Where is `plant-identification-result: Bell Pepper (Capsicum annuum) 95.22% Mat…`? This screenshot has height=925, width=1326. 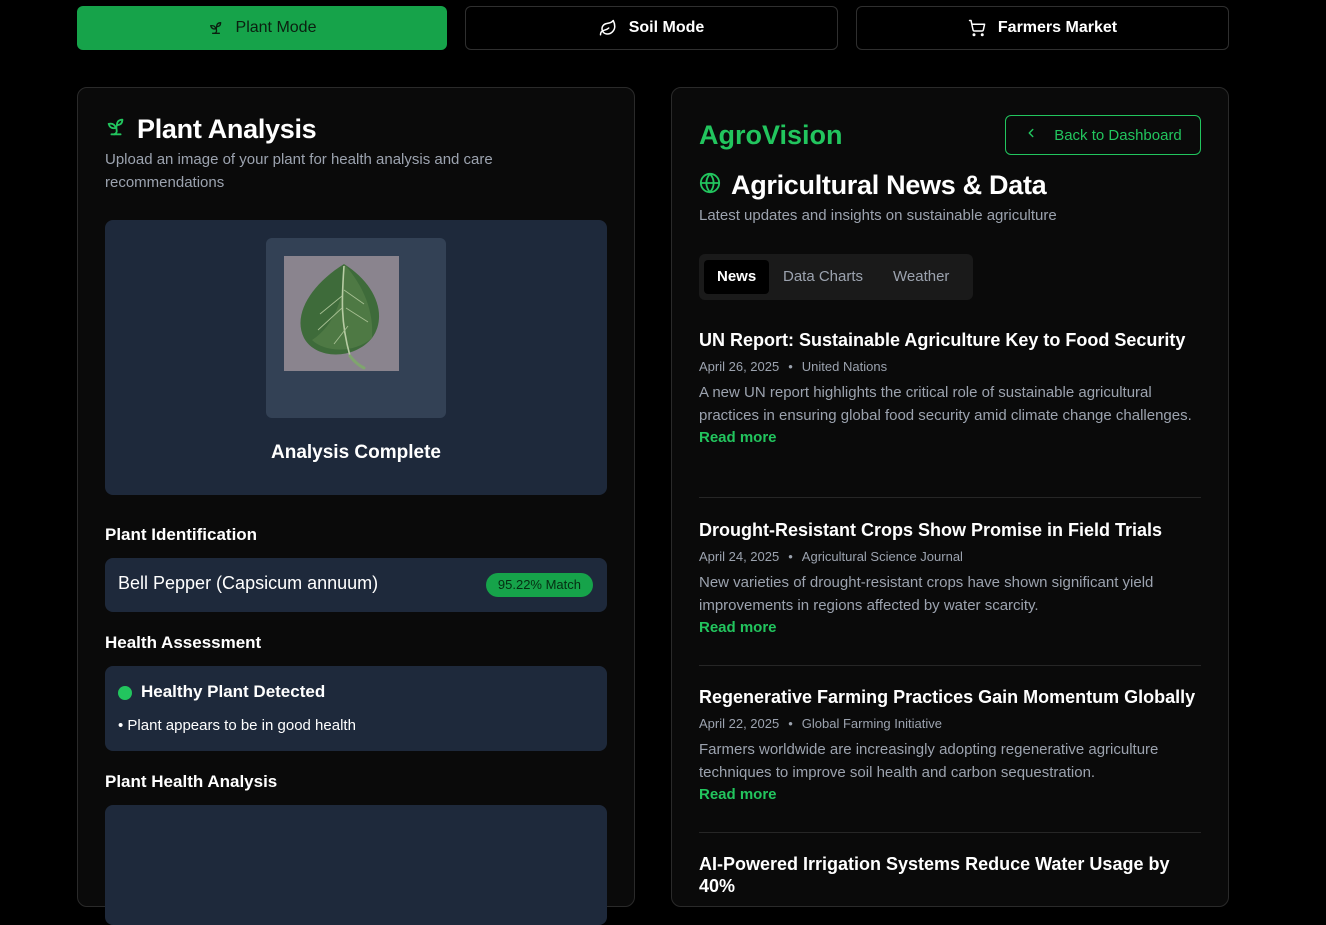 plant-identification-result: Bell Pepper (Capsicum annuum) 95.22% Mat… is located at coordinates (356, 585).